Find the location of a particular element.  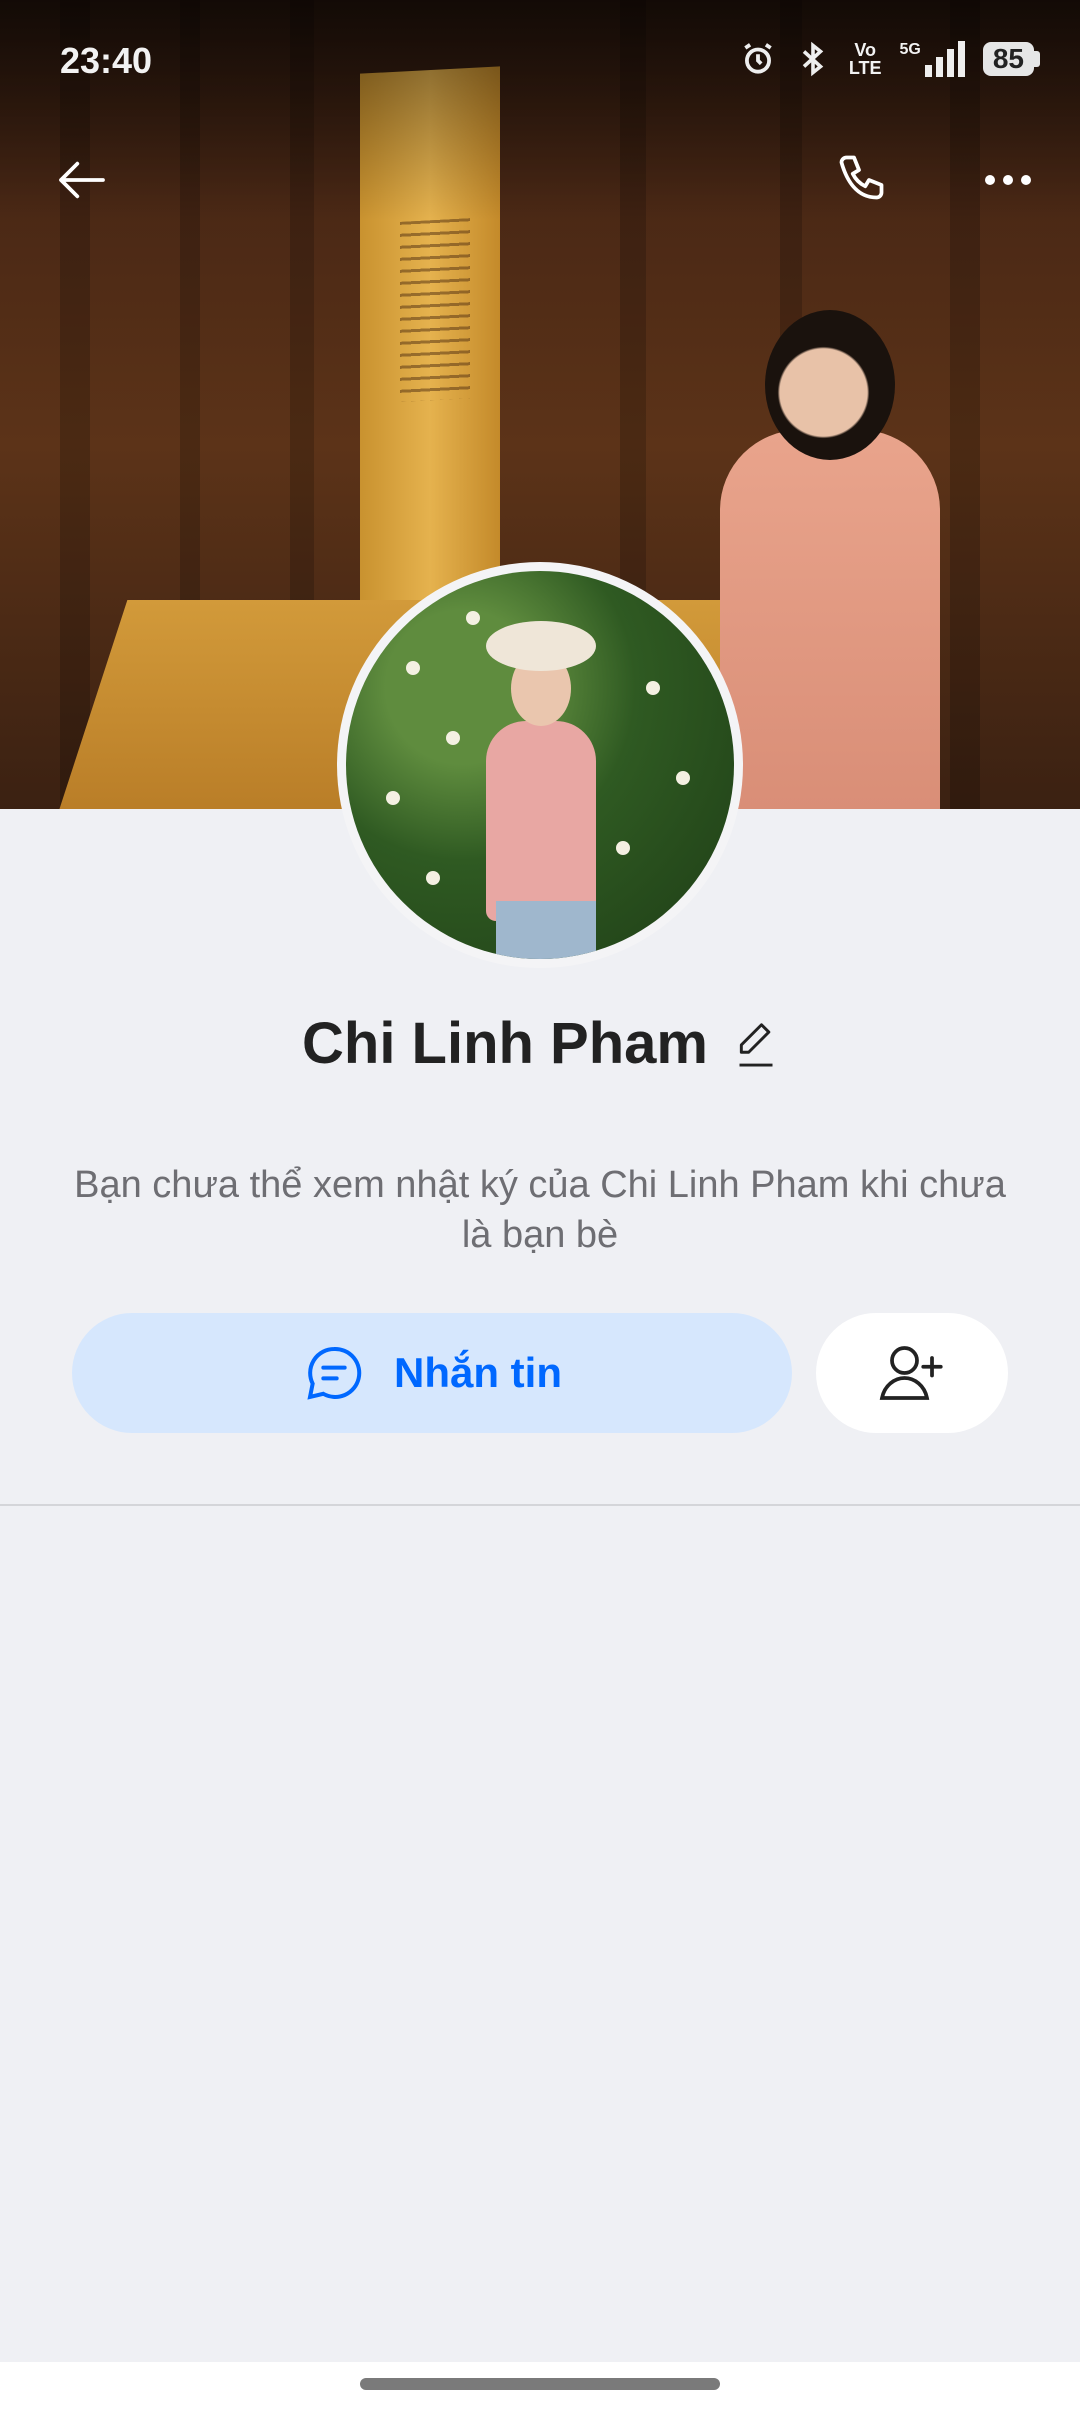

avatar-photo is located at coordinates (540, 765).